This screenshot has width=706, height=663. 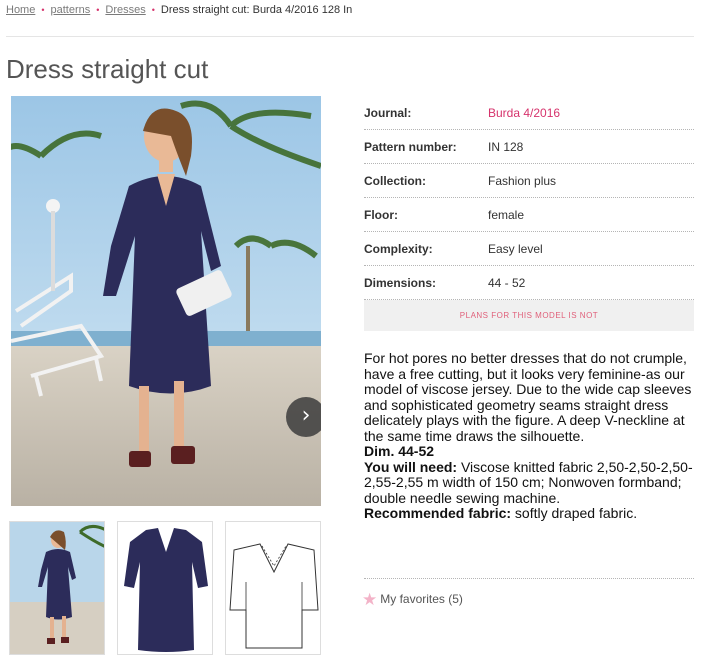 What do you see at coordinates (506, 147) in the screenshot?
I see `spec-value: IN 128` at bounding box center [506, 147].